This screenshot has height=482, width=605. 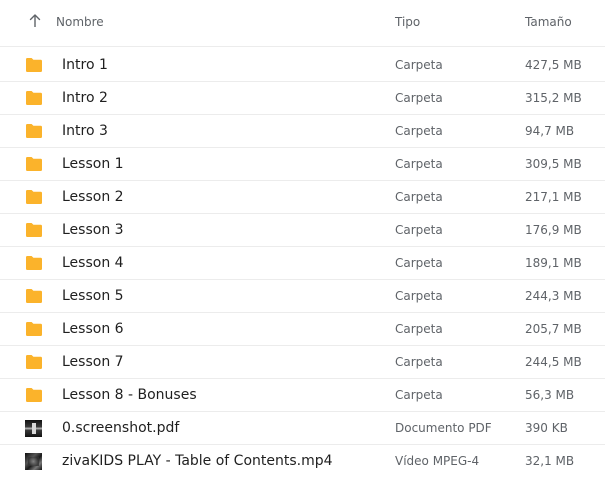 I want to click on file-row: Lesson 3 Carpeta 176,9 MB, so click(x=302, y=230).